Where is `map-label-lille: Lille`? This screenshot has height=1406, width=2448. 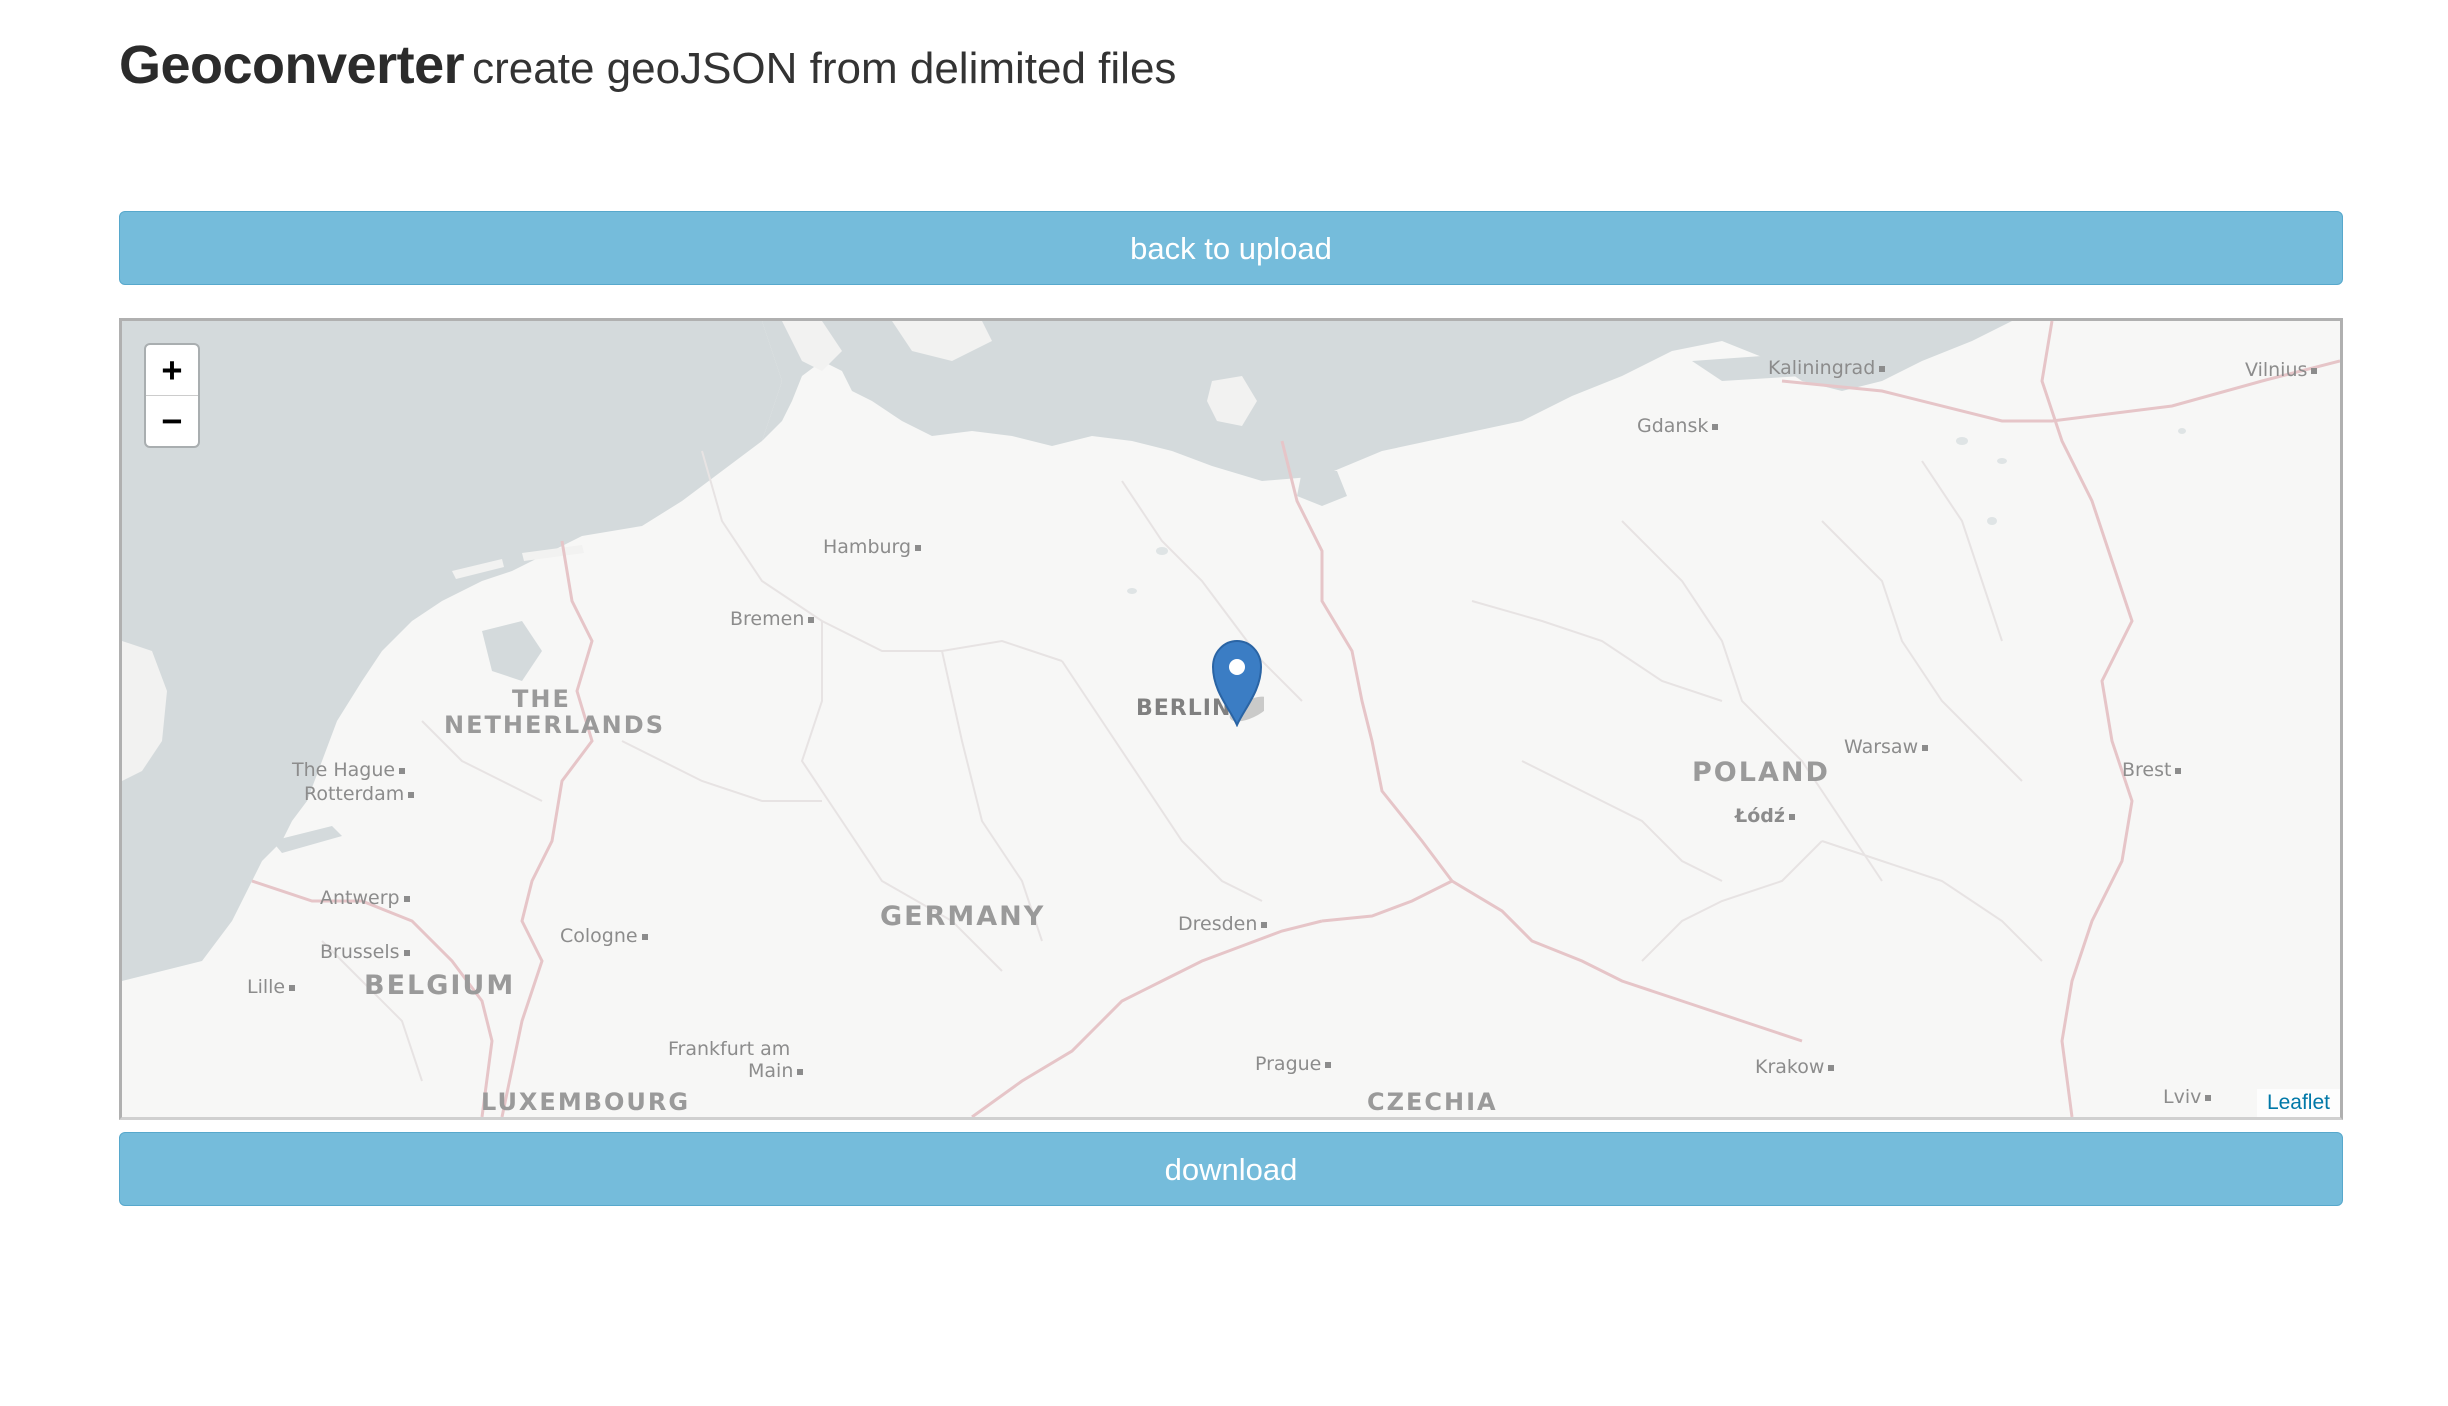
map-label-lille: Lille is located at coordinates (271, 987).